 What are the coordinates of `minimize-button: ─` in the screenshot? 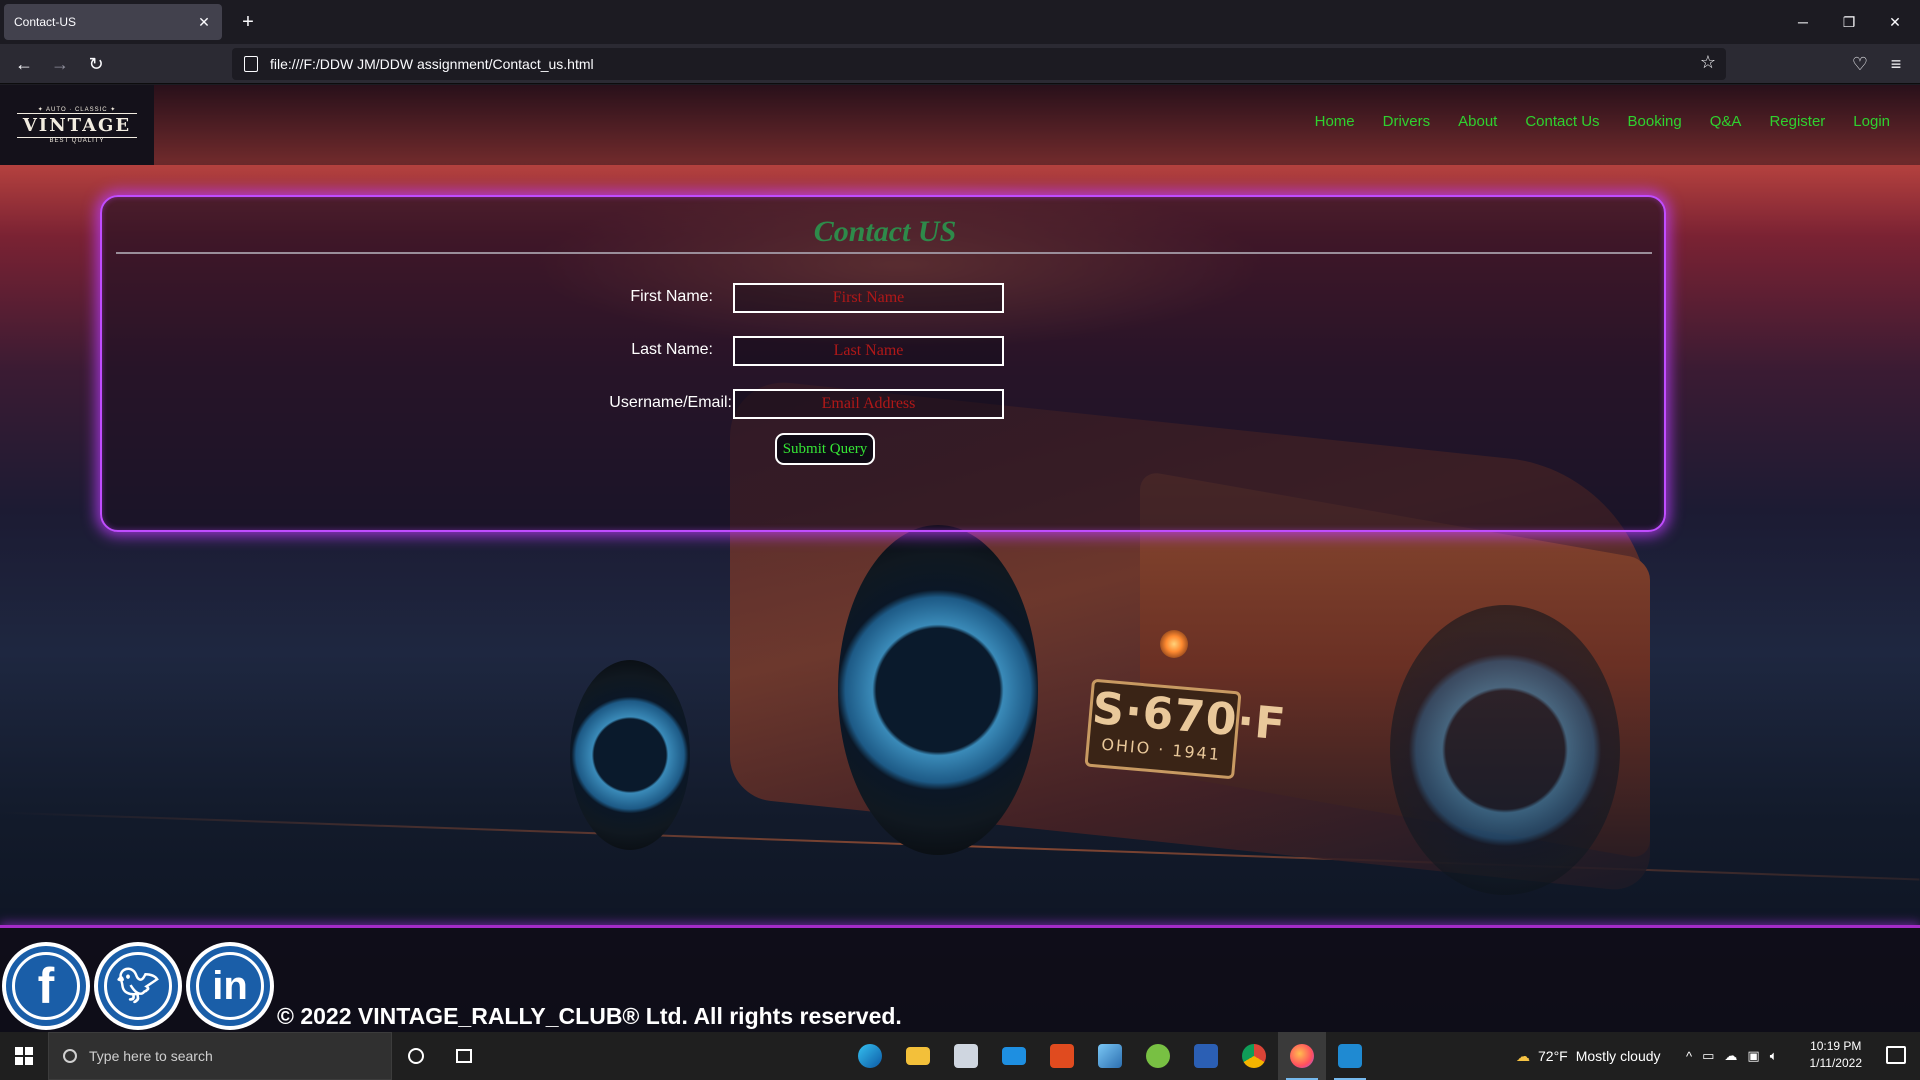 It's located at (1803, 22).